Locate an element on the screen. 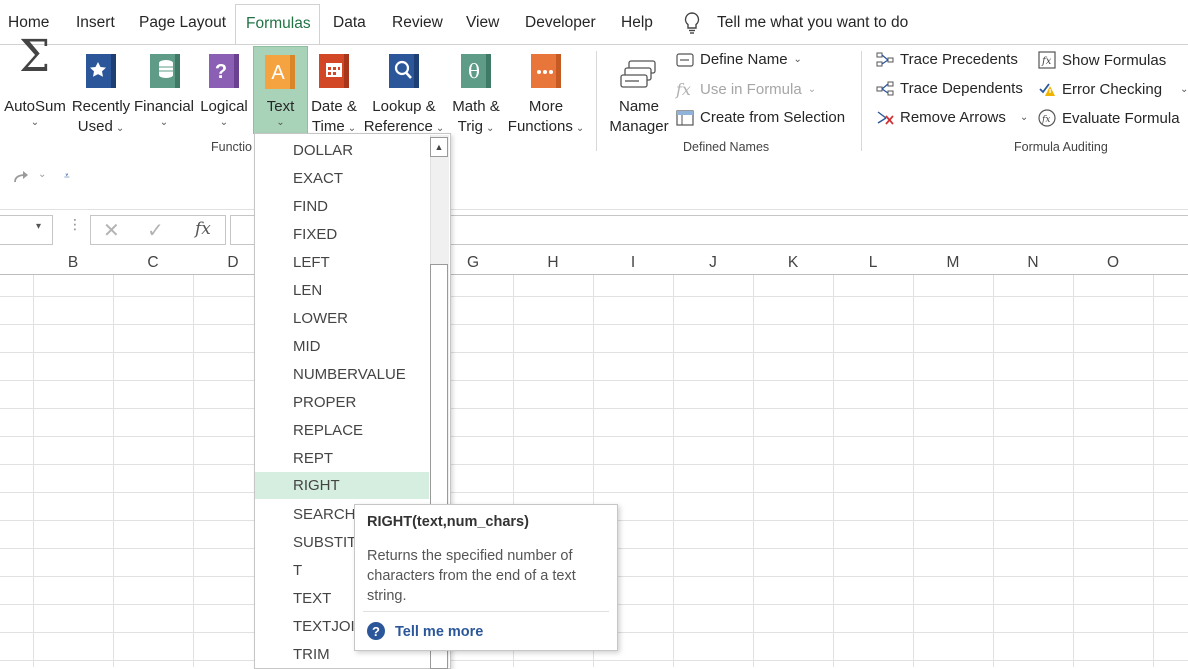 The width and height of the screenshot is (1188, 669). function-item-find: FIND is located at coordinates (342, 206).